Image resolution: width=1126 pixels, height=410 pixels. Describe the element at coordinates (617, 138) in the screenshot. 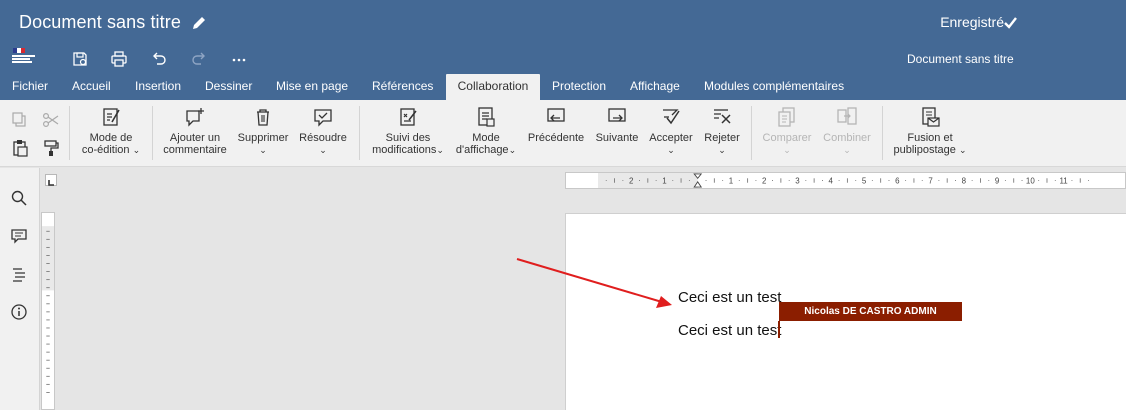

I see `next-label: Suivante` at that location.